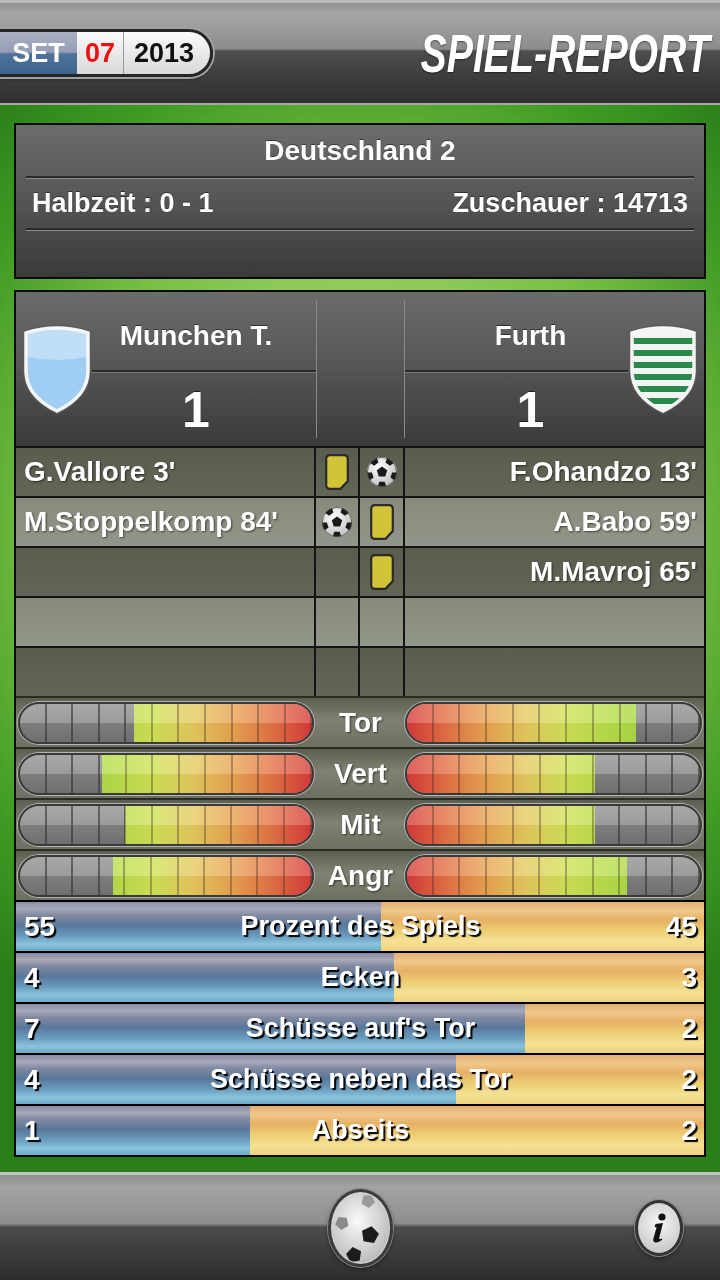  Describe the element at coordinates (613, 572) in the screenshot. I see `player-event-text: M.Mavroj 65'` at that location.